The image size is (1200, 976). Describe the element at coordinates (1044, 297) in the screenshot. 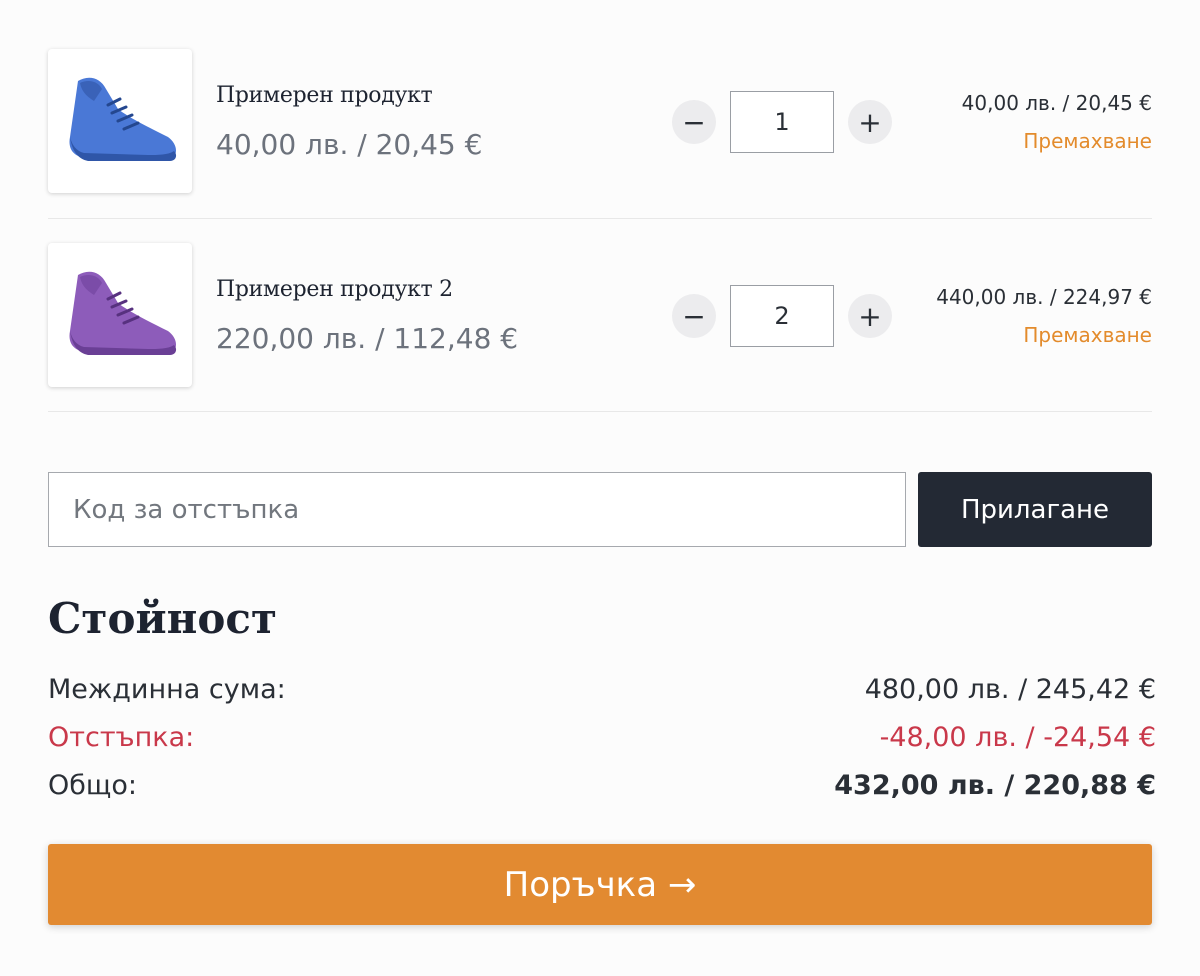

I see `line-total: 440,00 лв. / 224,97 €` at that location.